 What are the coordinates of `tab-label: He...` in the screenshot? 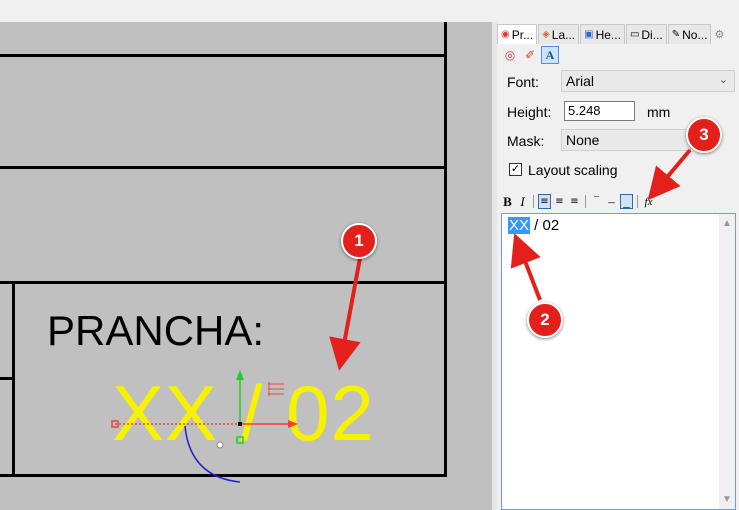 It's located at (608, 34).